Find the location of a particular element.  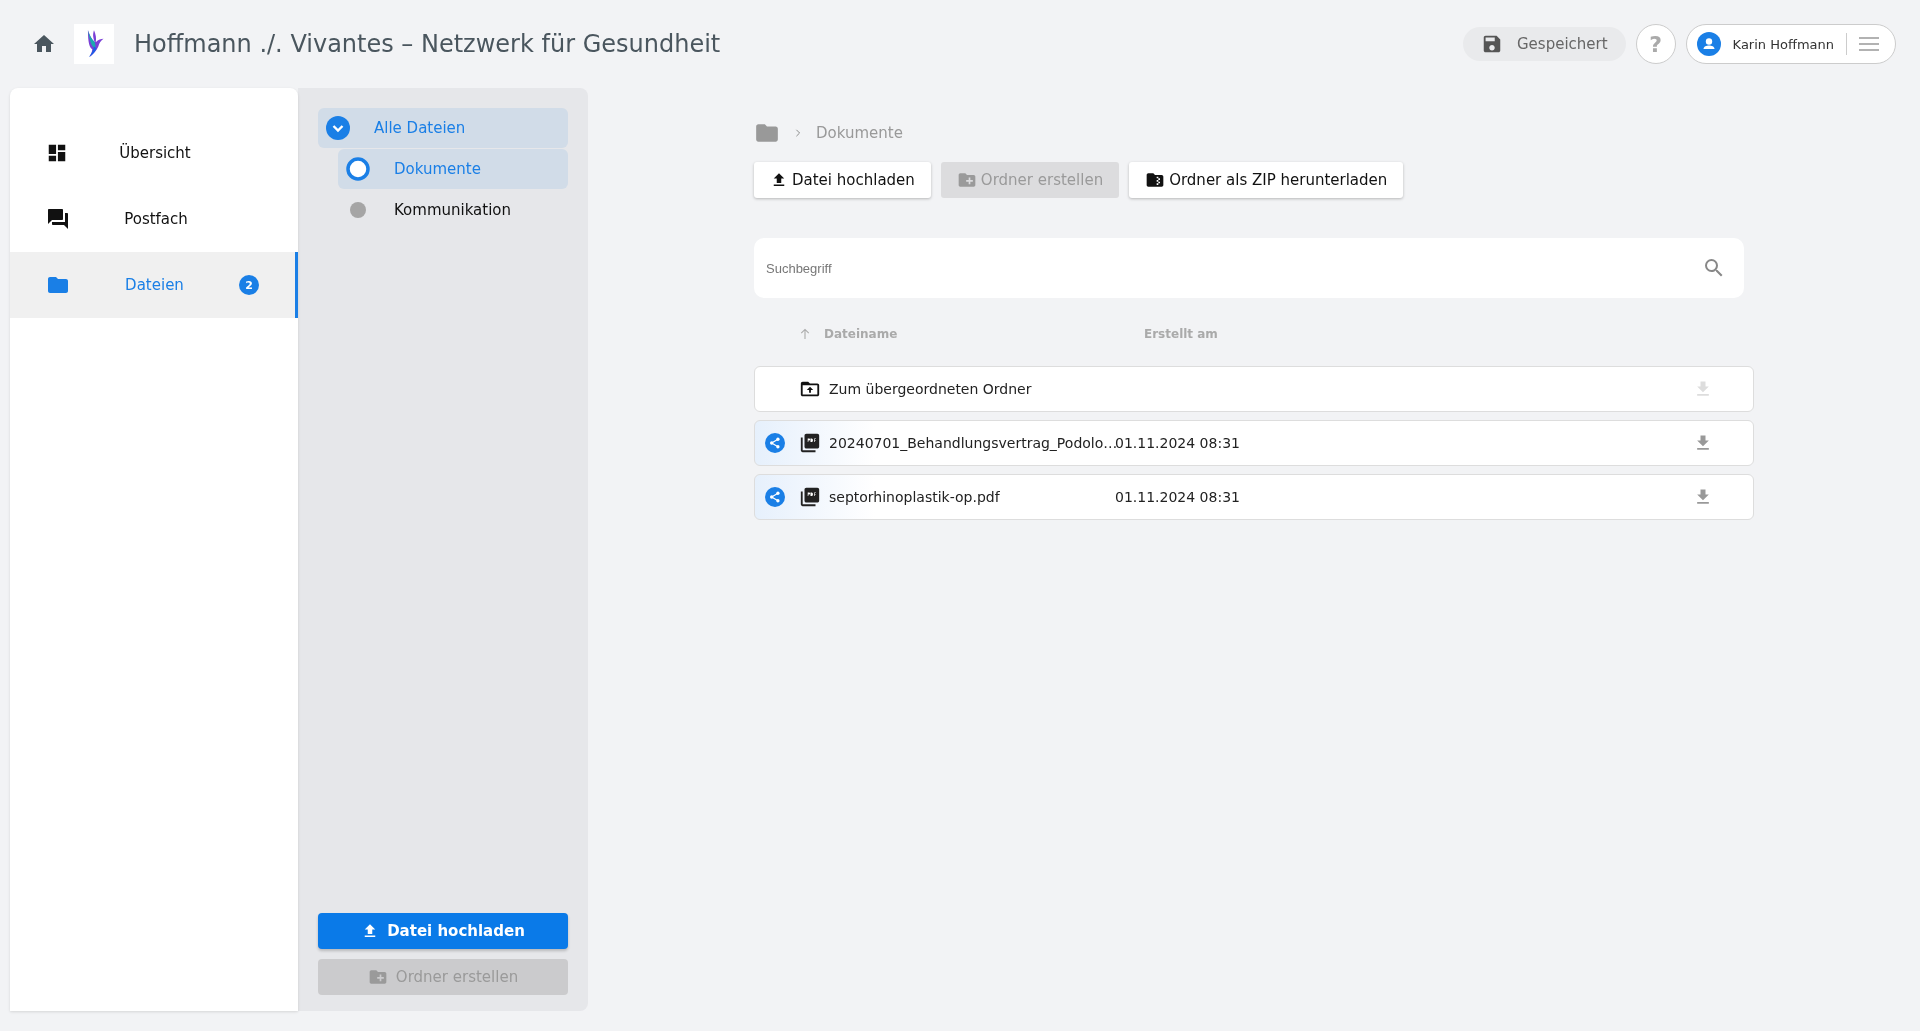

ring-icon is located at coordinates (358, 169).